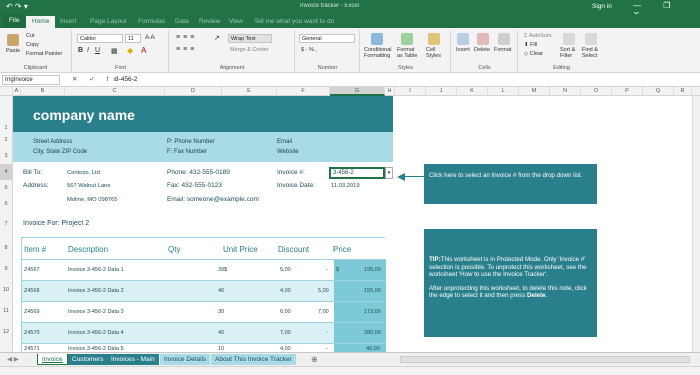 This screenshot has width=700, height=375. What do you see at coordinates (6, 311) in the screenshot?
I see `row-header: 11` at bounding box center [6, 311].